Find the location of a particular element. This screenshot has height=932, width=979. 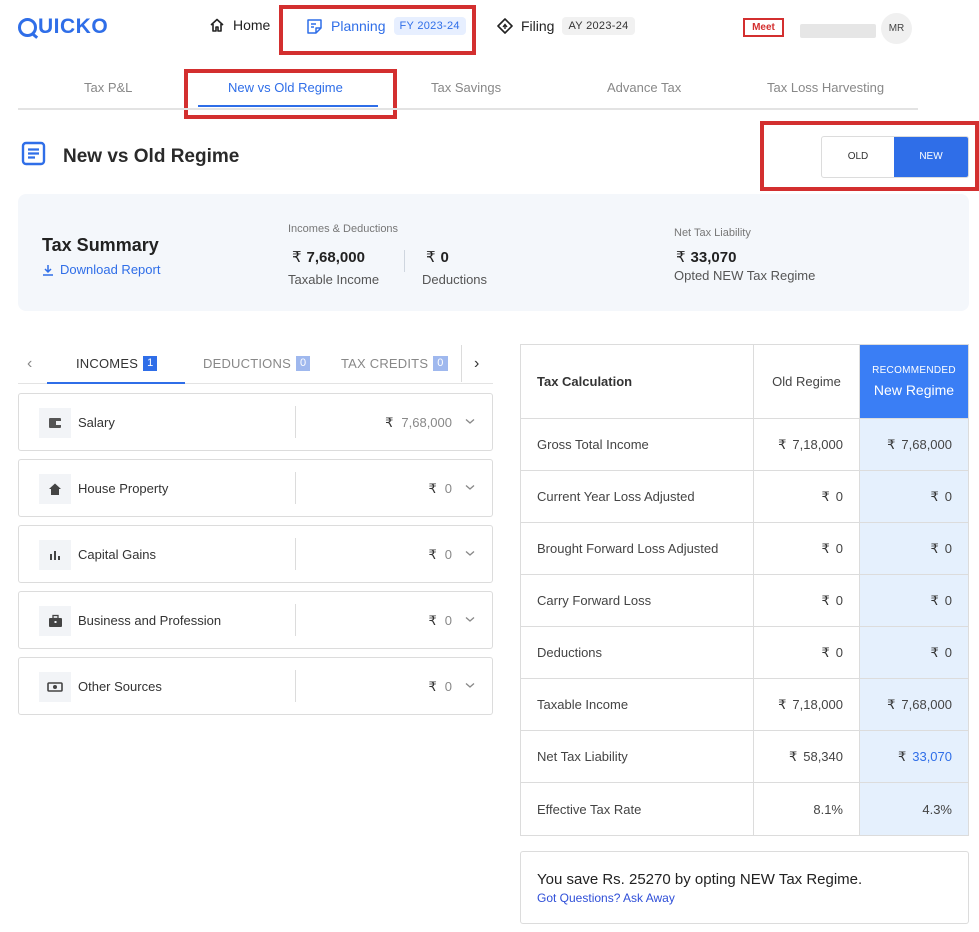

header-tax-calculation: Tax Calculation is located at coordinates (637, 381).